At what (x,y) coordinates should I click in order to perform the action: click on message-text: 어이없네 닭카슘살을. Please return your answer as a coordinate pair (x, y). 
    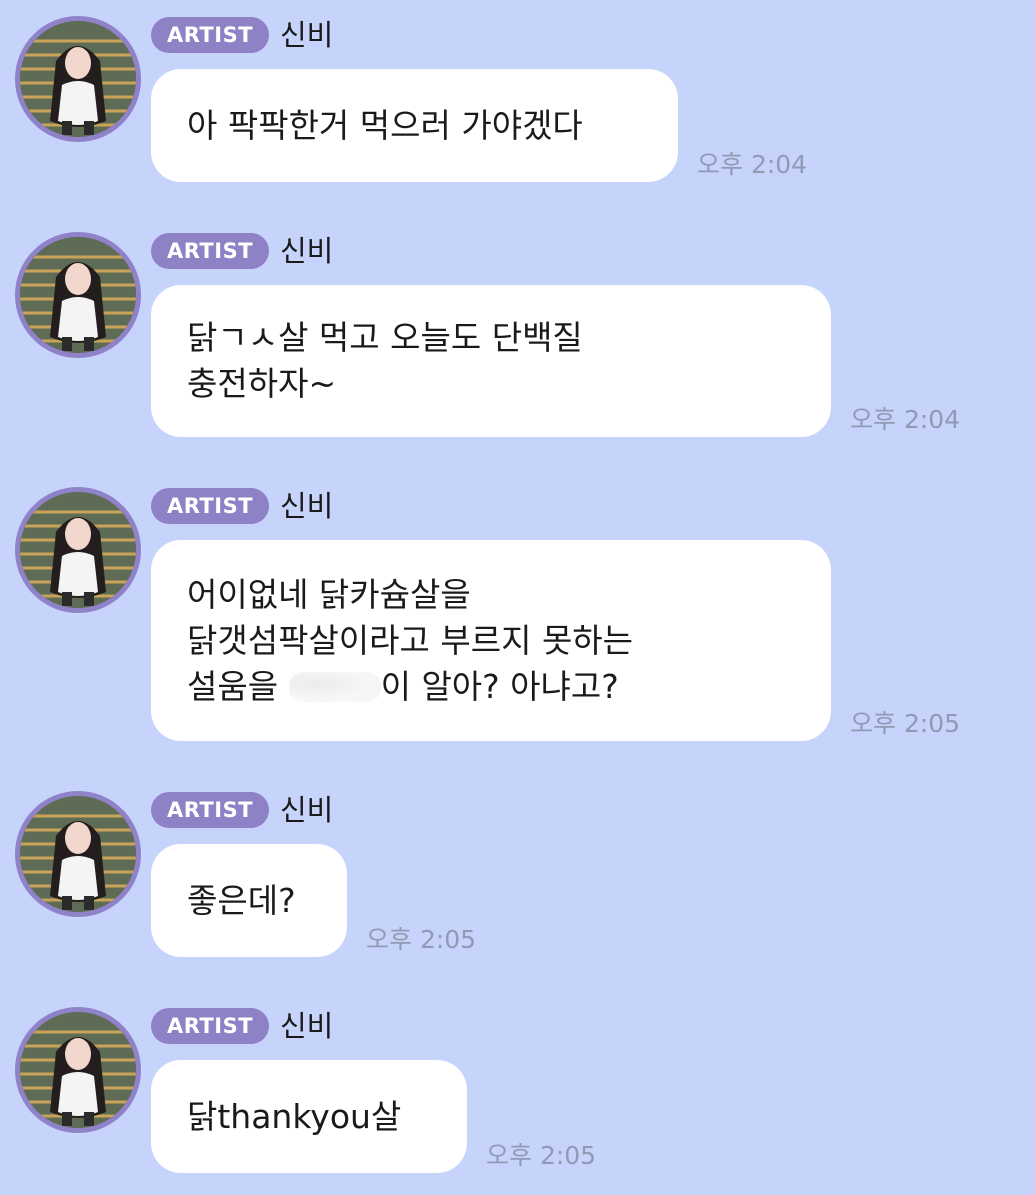
    Looking at the image, I should click on (329, 594).